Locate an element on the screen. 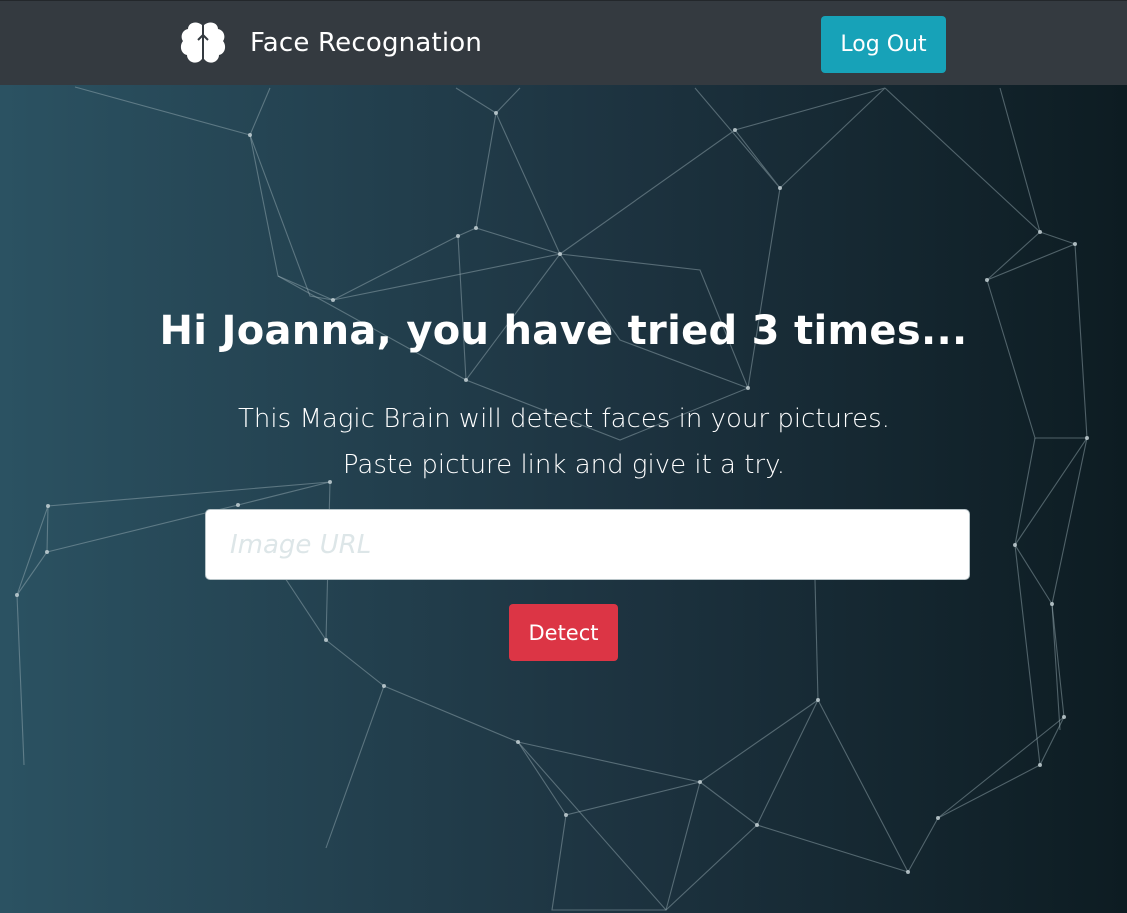  detect-button: Detect is located at coordinates (563, 632).